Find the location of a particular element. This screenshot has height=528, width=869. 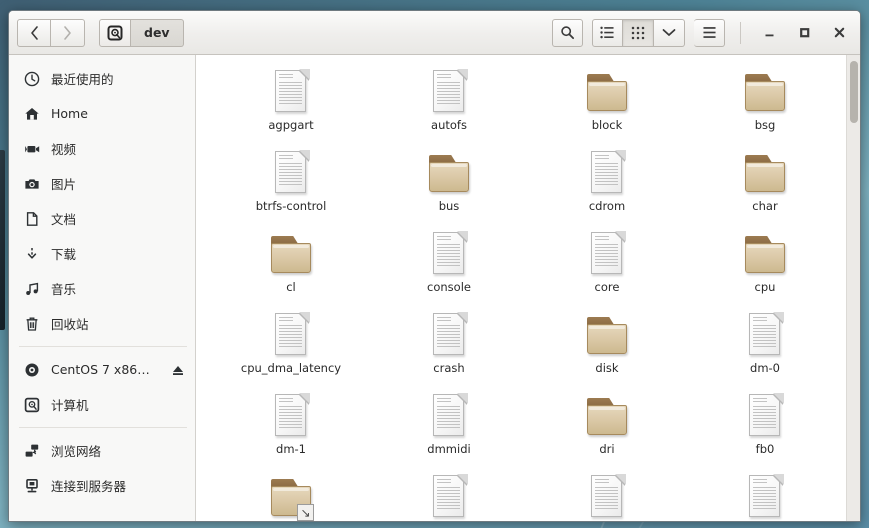

file-item: cpu is located at coordinates (765, 265).